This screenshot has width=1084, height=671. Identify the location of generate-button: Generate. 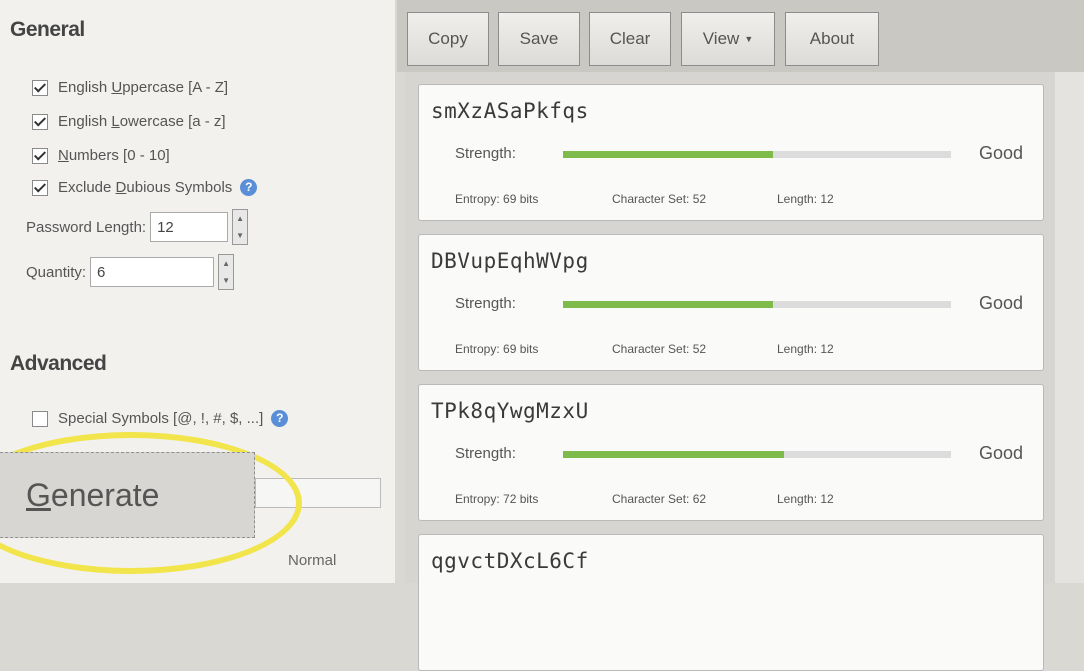
(127, 495).